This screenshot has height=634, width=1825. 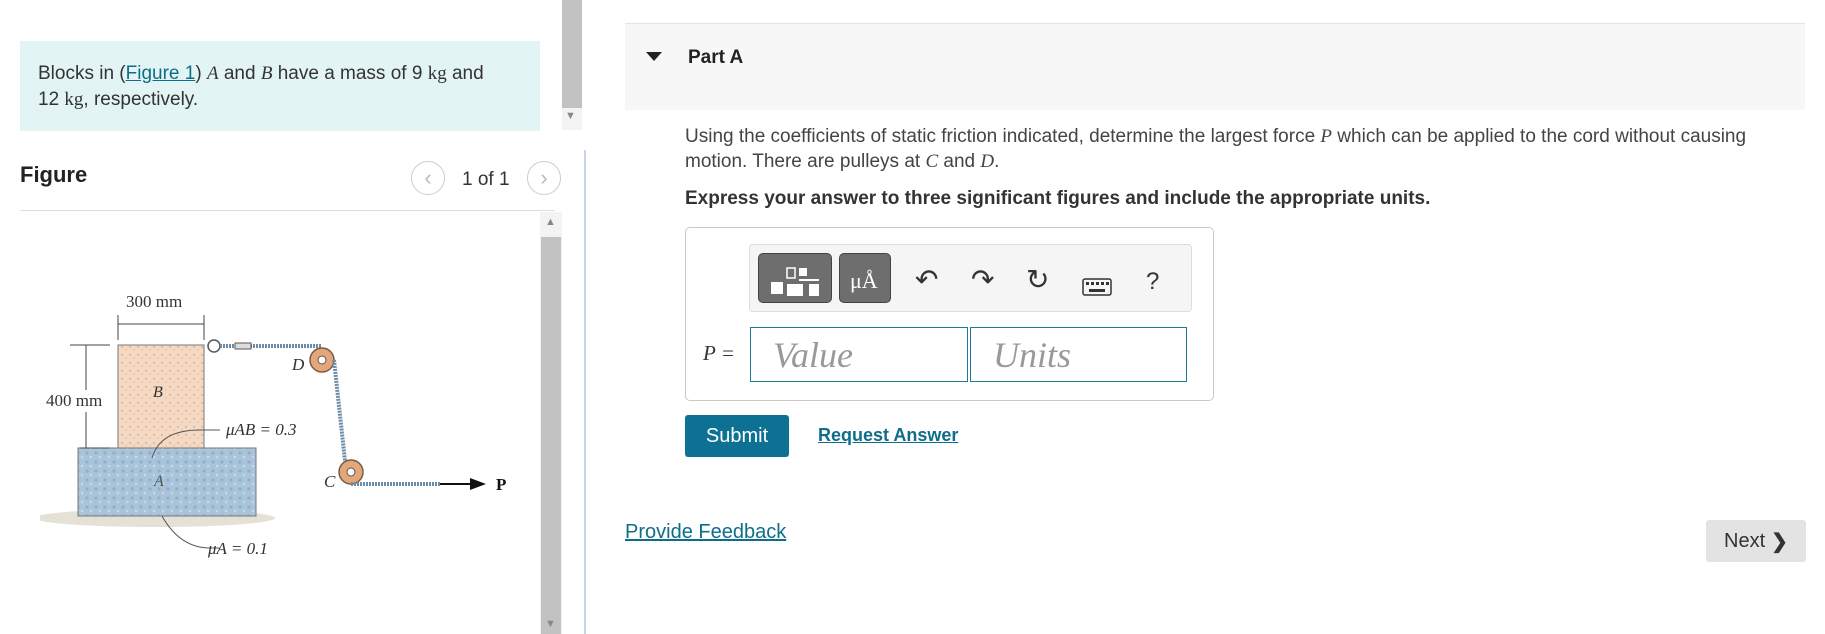 What do you see at coordinates (551, 435) in the screenshot?
I see `figure-scrollbar-thumb` at bounding box center [551, 435].